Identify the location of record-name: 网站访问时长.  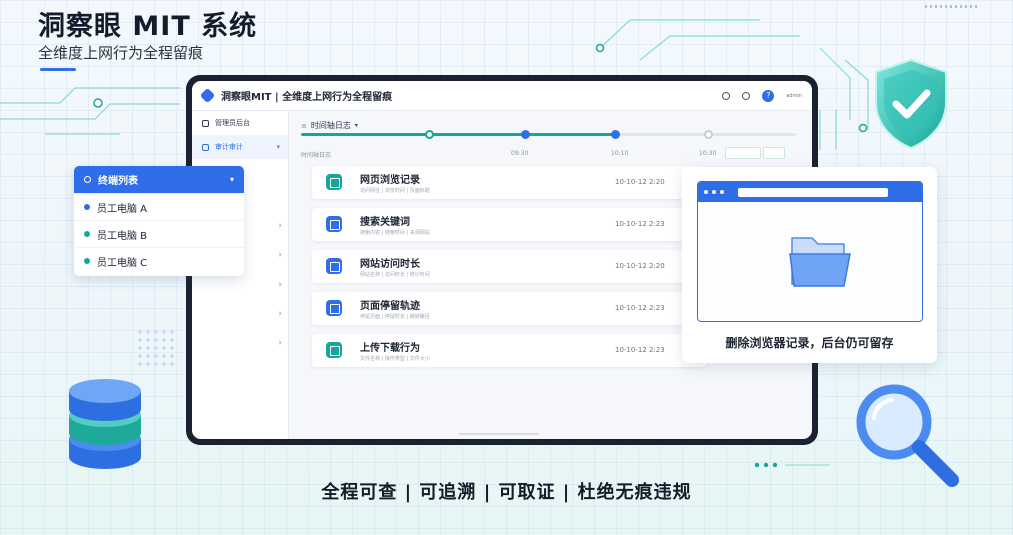
(390, 264).